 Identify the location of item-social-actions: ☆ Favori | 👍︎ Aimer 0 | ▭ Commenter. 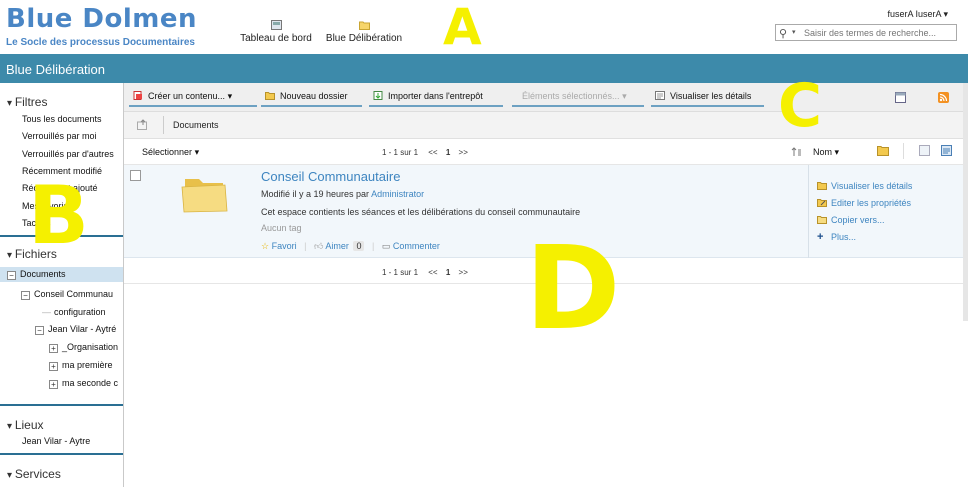
(350, 246).